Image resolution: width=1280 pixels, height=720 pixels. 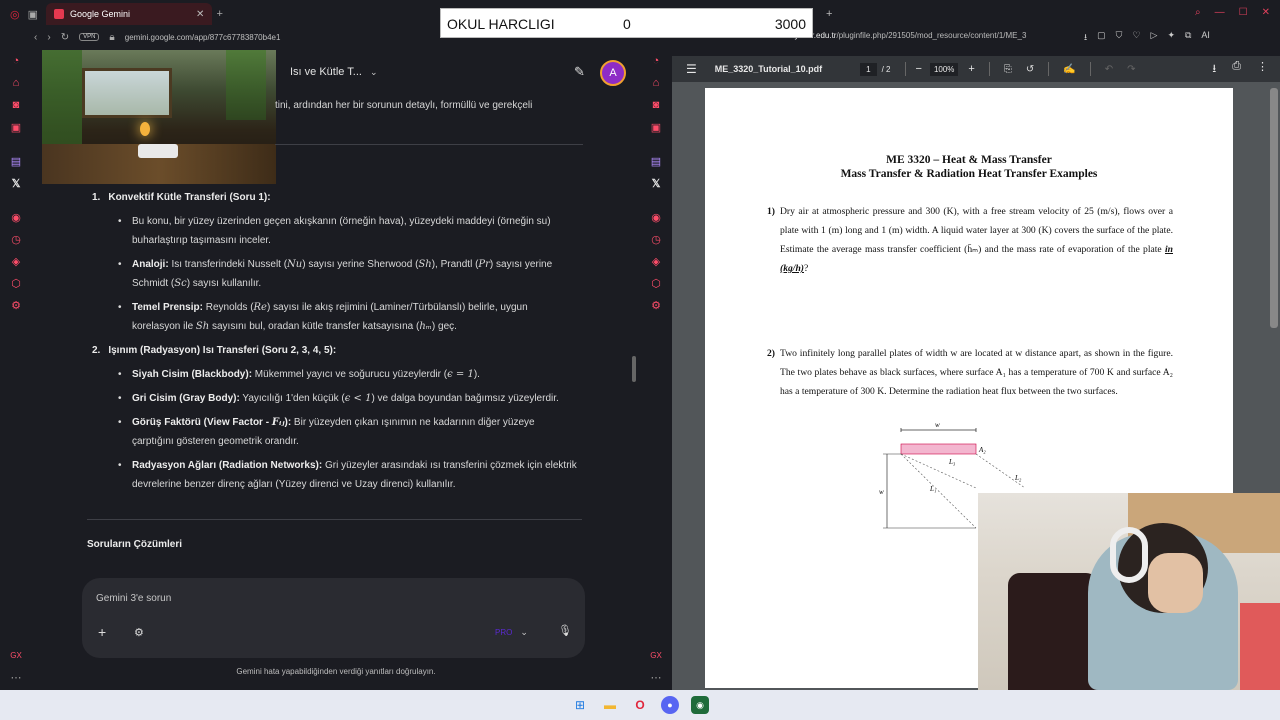 What do you see at coordinates (1030, 69) in the screenshot?
I see `rotate-icon: ↺` at bounding box center [1030, 69].